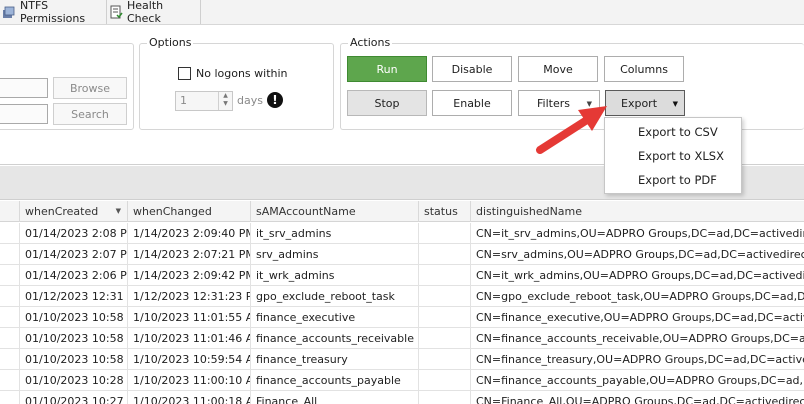 This screenshot has height=404, width=804. I want to click on cell-whenchanged: 1/14/2023 2:07:21 PM, so click(189, 254).